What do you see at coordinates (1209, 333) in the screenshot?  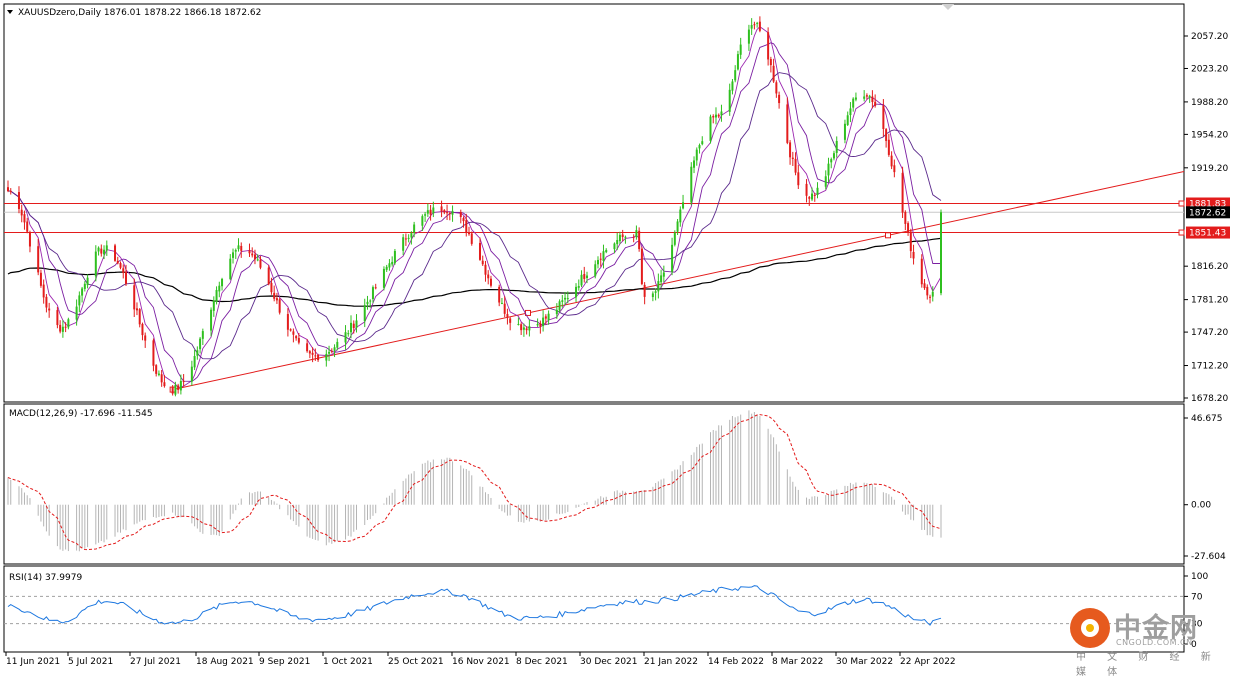 I see `price-tick-label: 1747.20` at bounding box center [1209, 333].